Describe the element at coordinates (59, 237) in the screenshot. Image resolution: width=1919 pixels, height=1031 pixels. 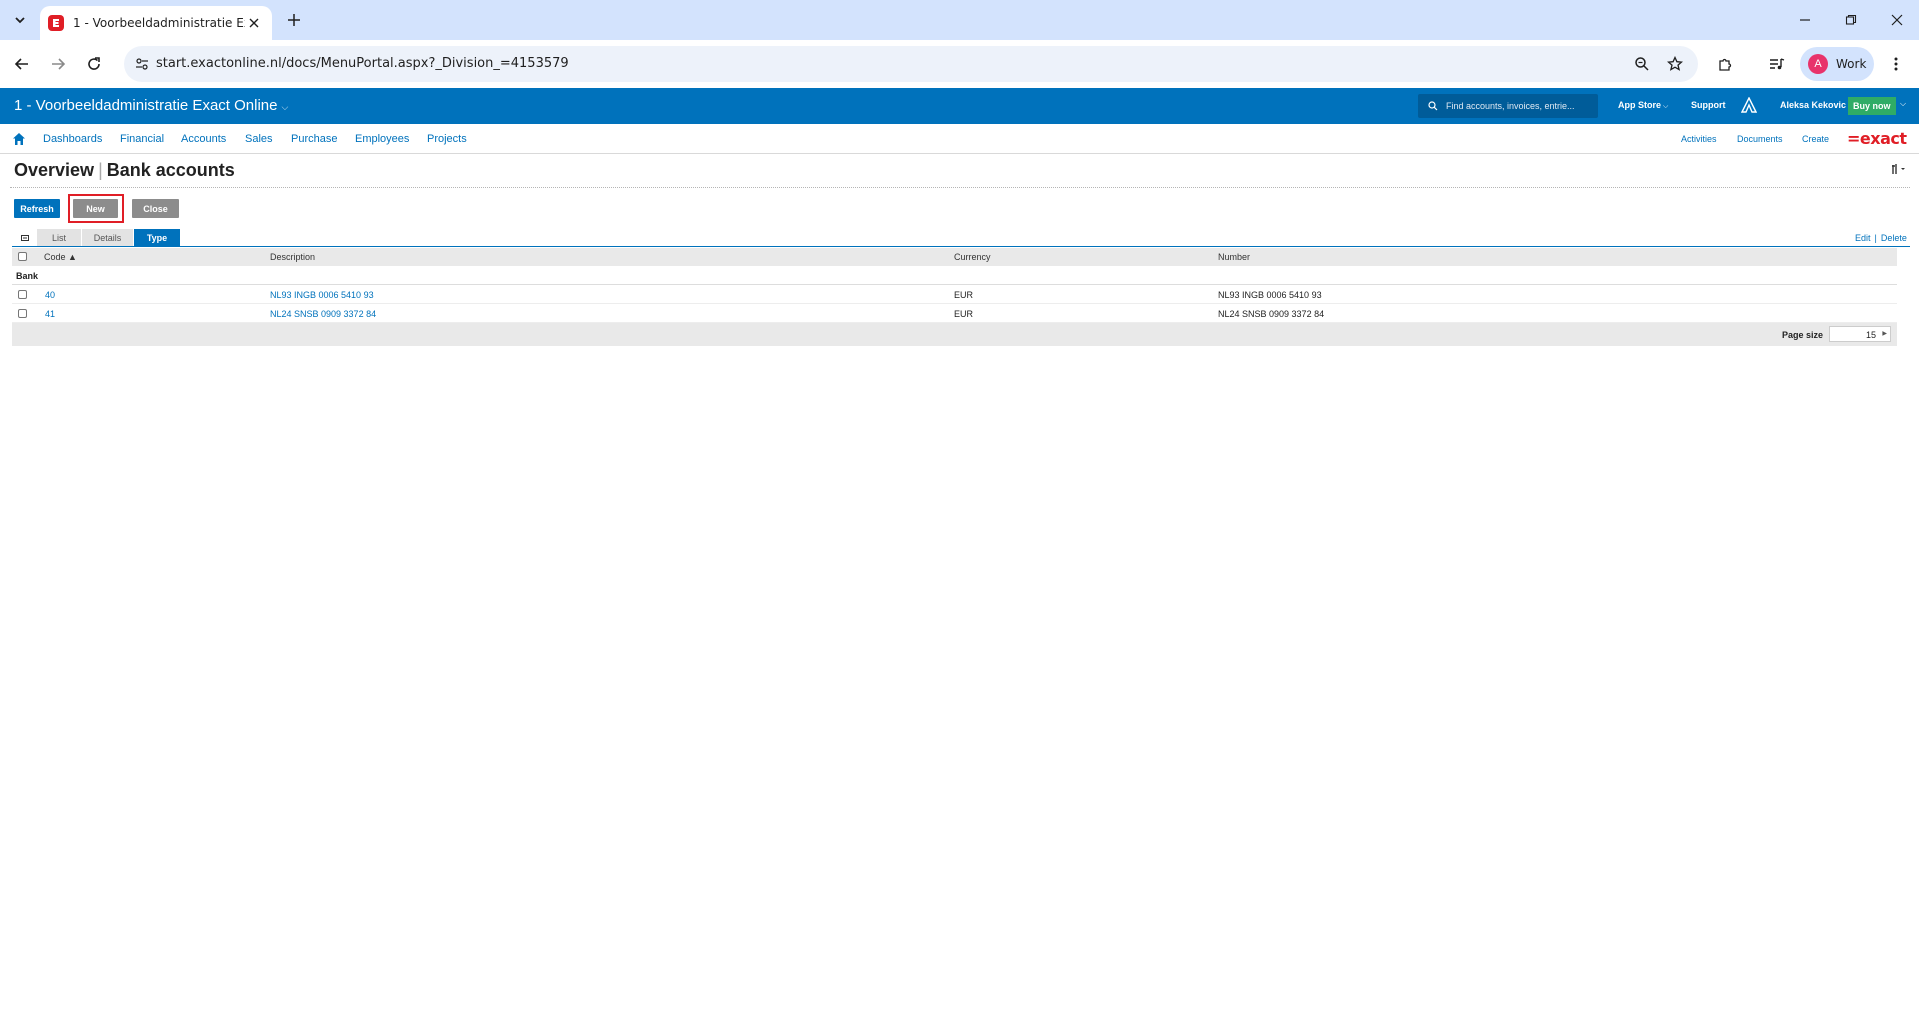
I see `tab-list: List` at that location.